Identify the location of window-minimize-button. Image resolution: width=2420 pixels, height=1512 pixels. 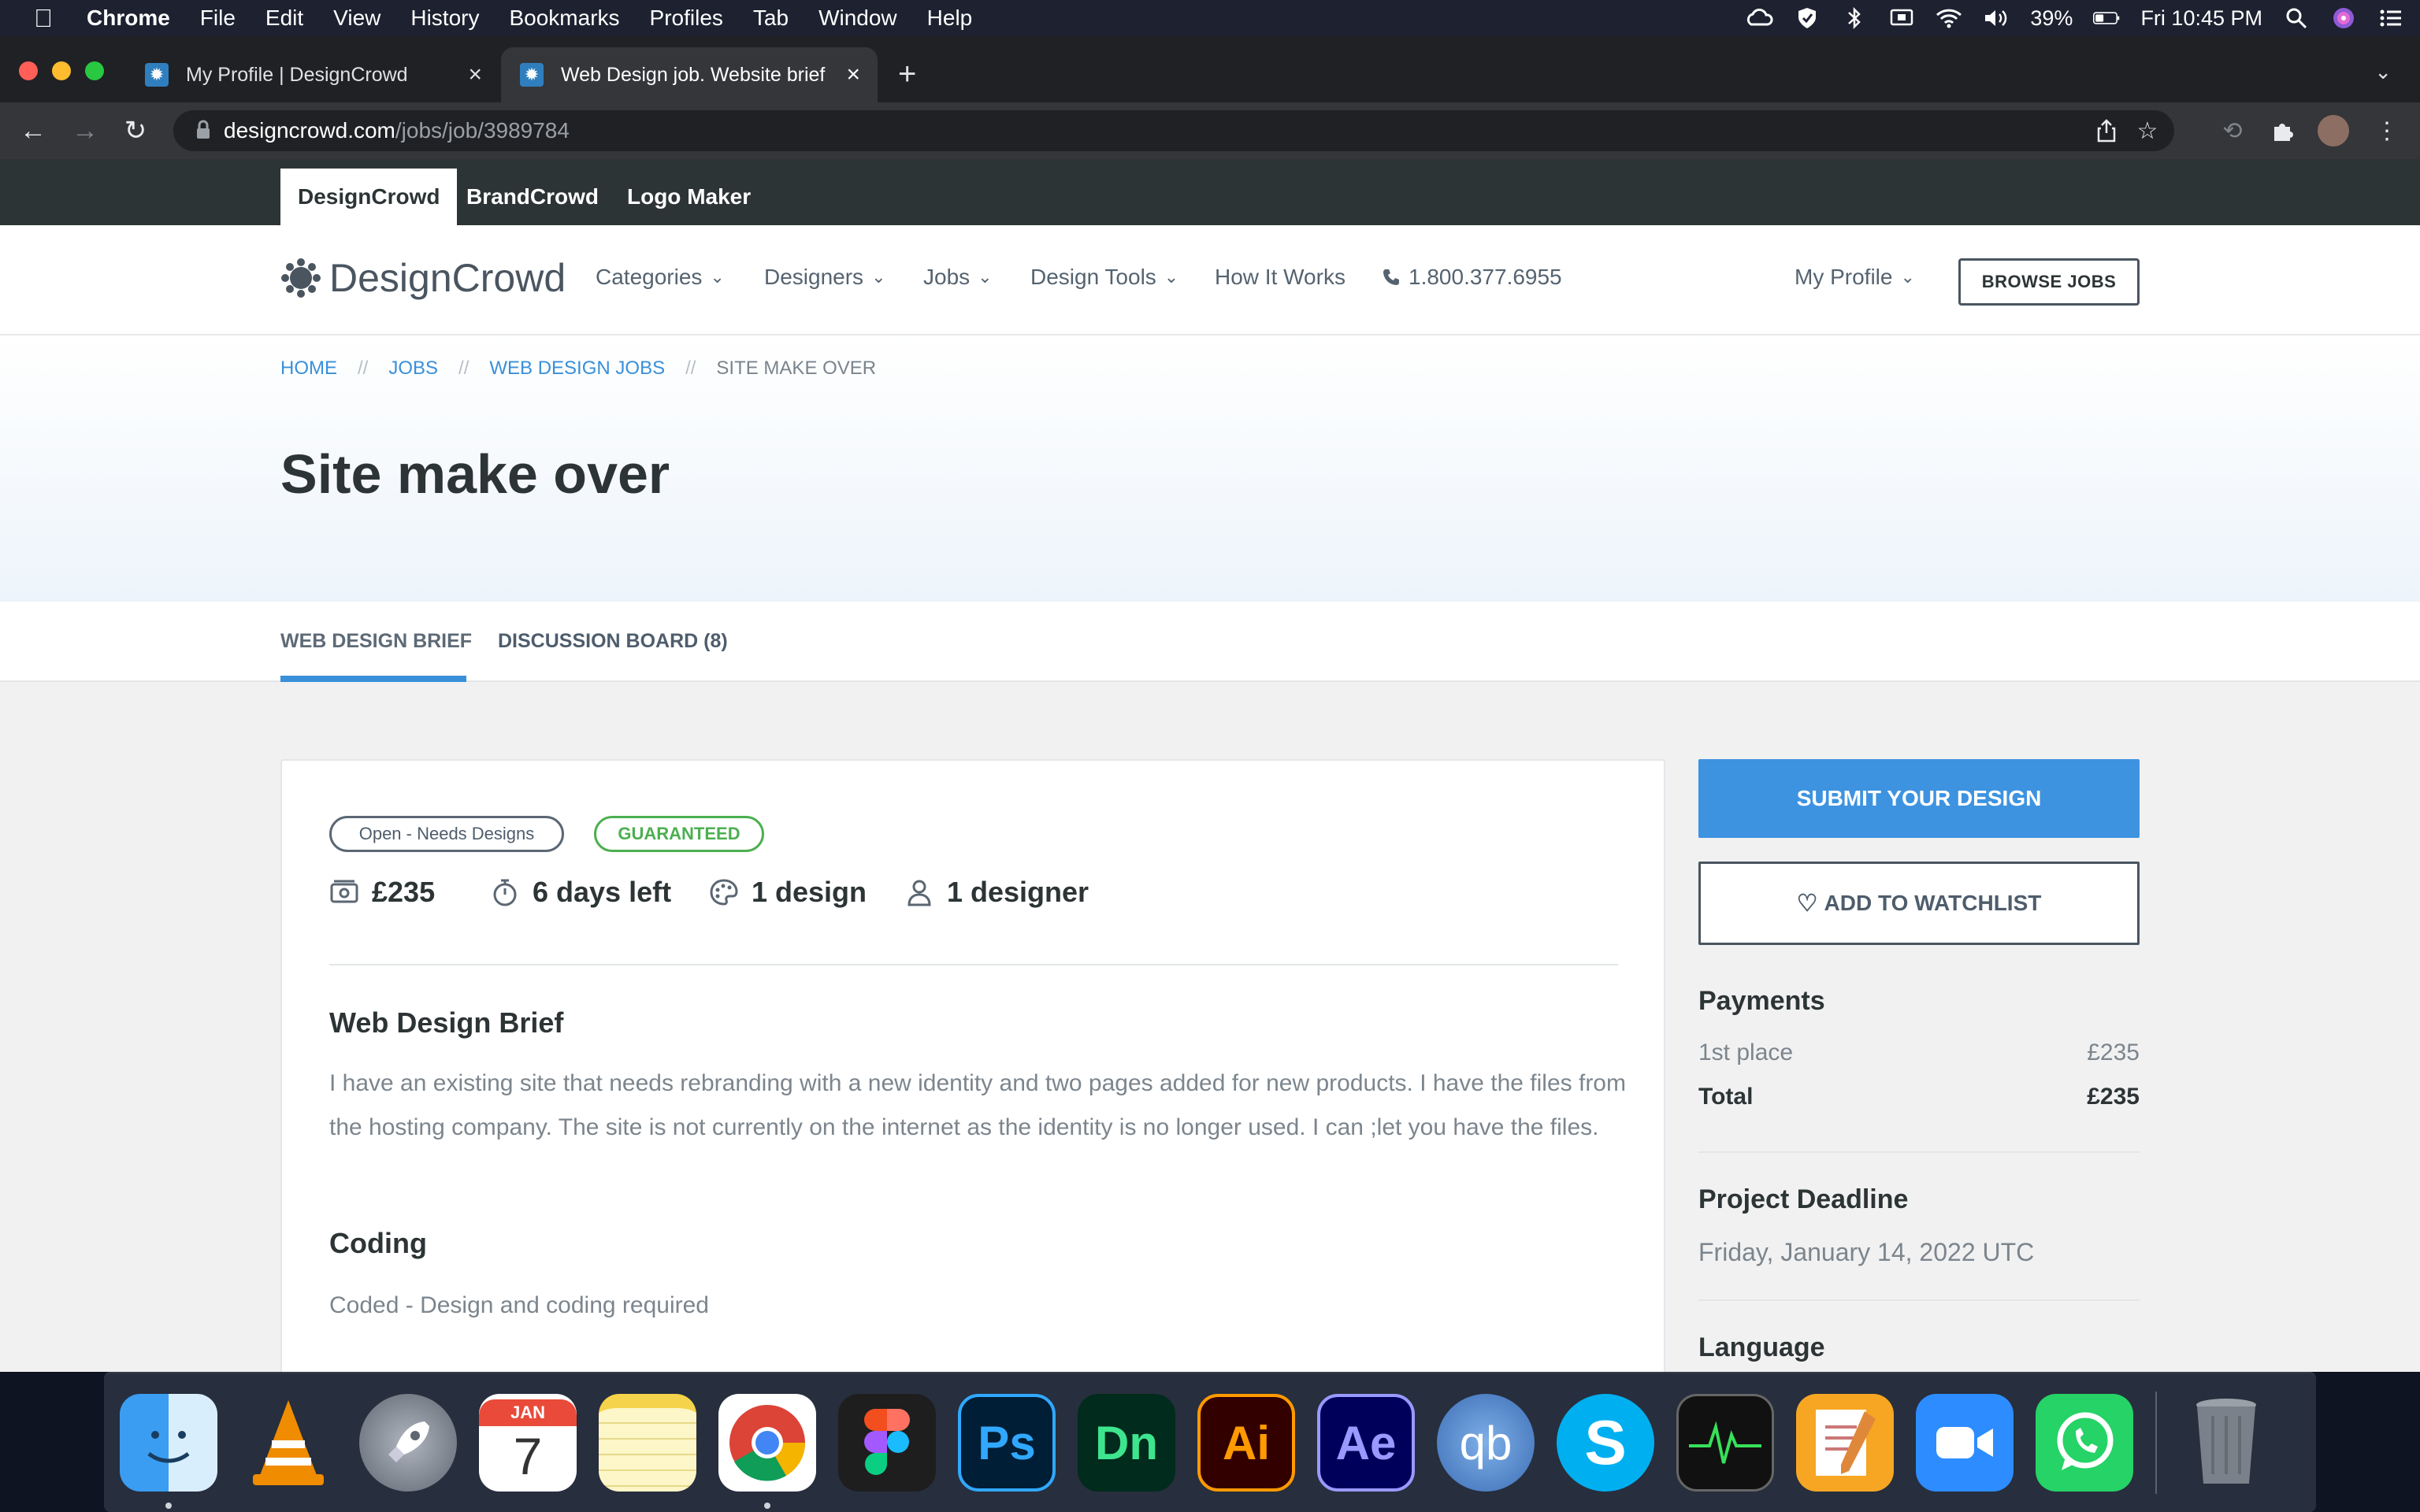
(61, 70).